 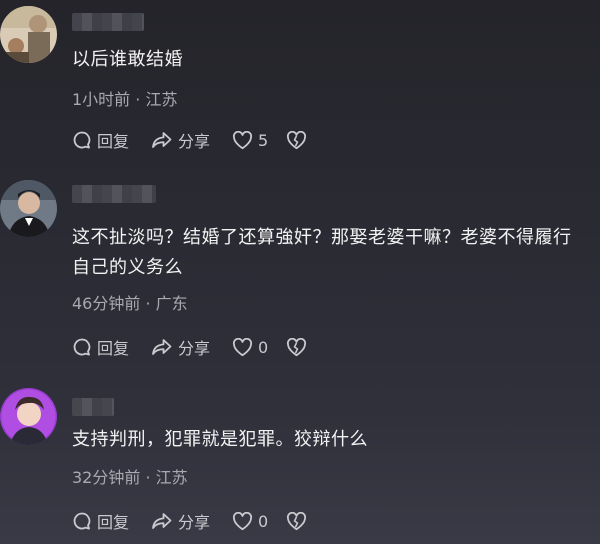 I want to click on comment-text: 这不扯淡吗？结婚了还算強奸？那娶老婆干嘛？老婆不得履行自己的义务么, so click(x=322, y=252).